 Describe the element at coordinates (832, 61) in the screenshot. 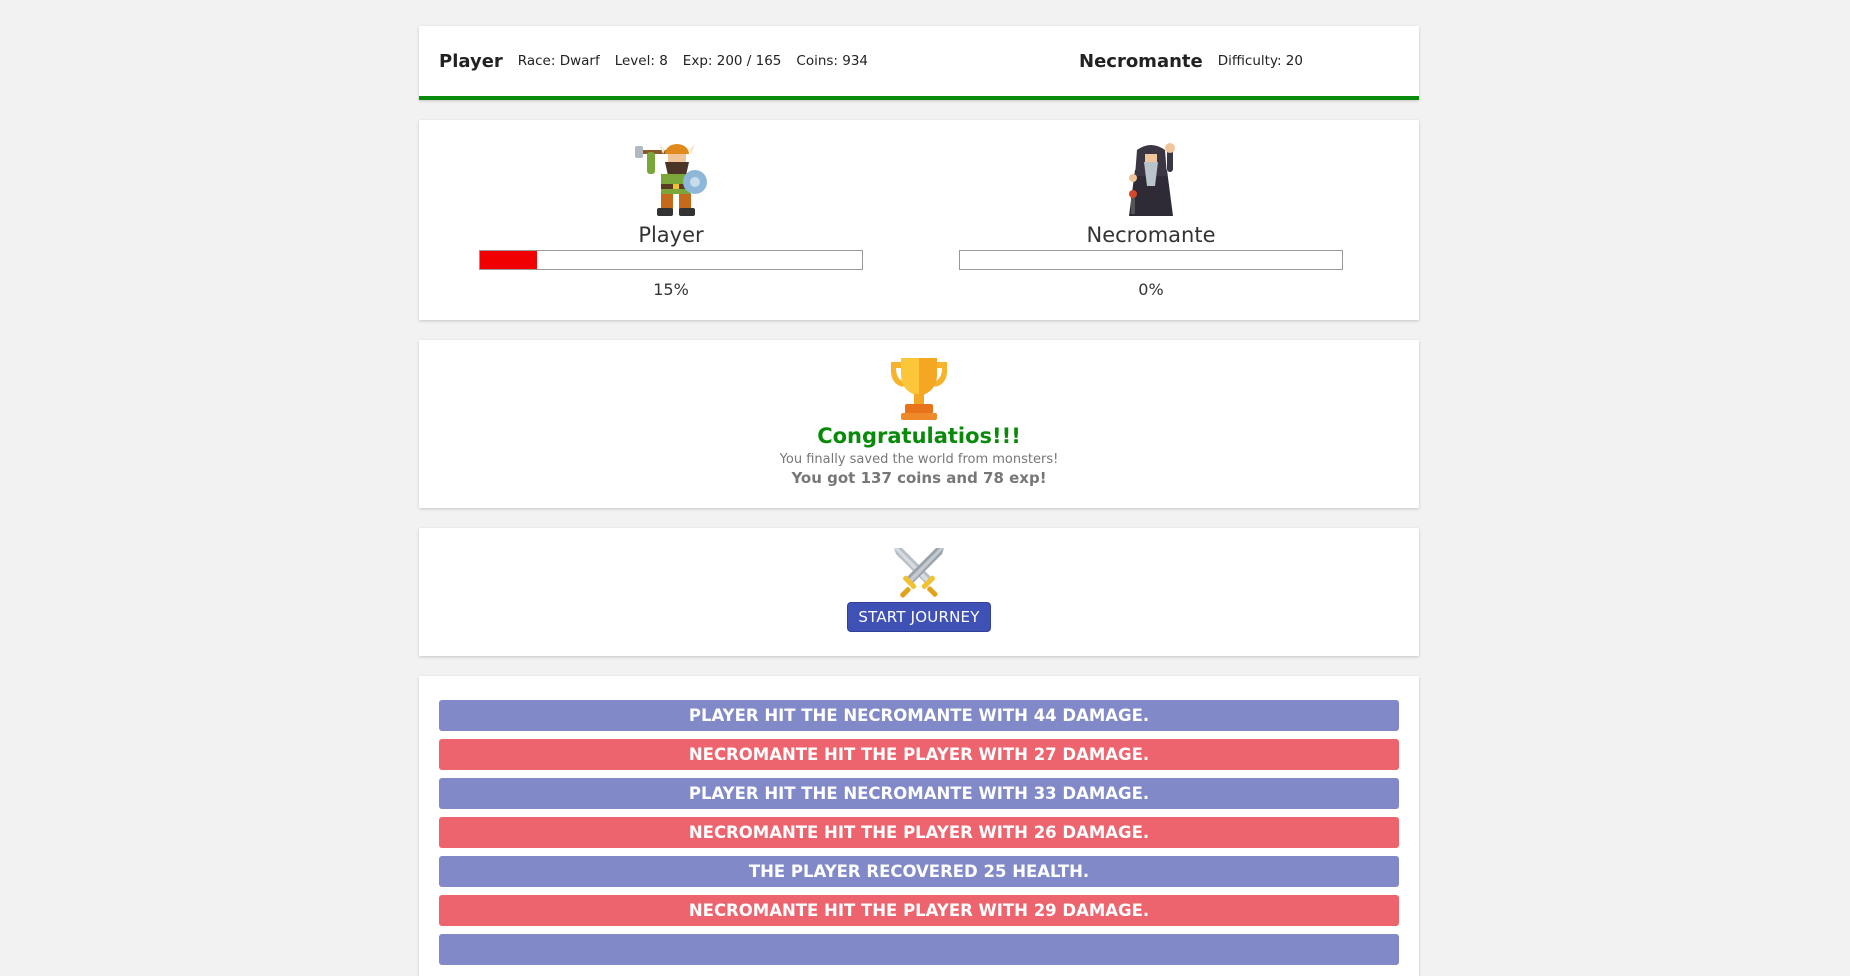

I see `player-coins: Coins: 934` at that location.